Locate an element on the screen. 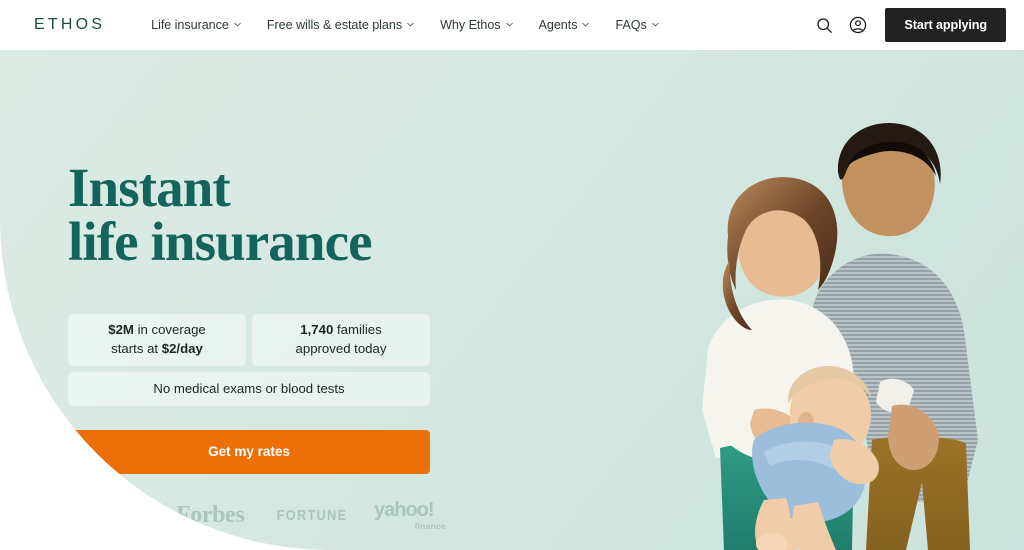 This screenshot has height=550, width=1024. stat-strong-value: $2M is located at coordinates (121, 330).